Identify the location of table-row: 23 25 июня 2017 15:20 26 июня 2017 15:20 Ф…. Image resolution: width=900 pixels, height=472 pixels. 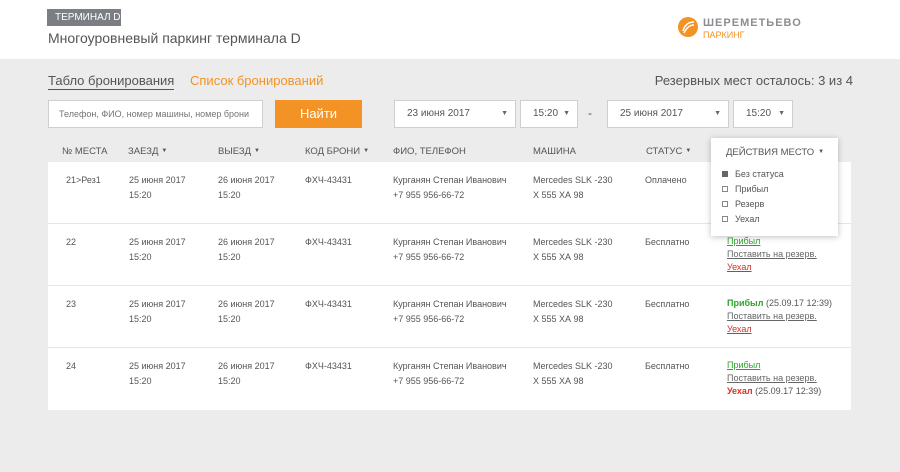
(449, 317).